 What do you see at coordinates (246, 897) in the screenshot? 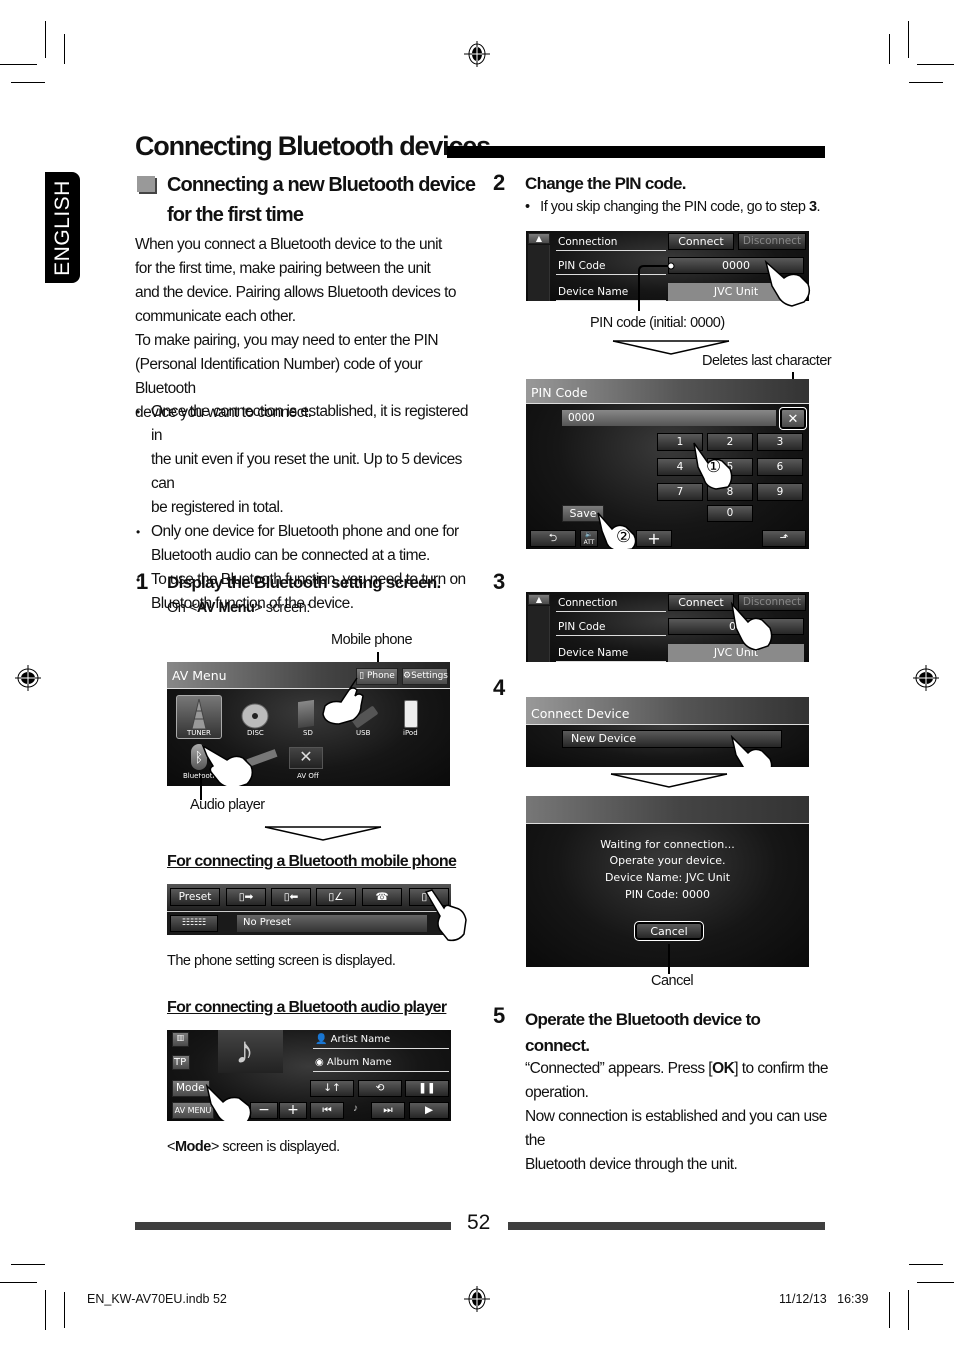
I see `phone-transfer-out-icon: ▯➡` at bounding box center [246, 897].